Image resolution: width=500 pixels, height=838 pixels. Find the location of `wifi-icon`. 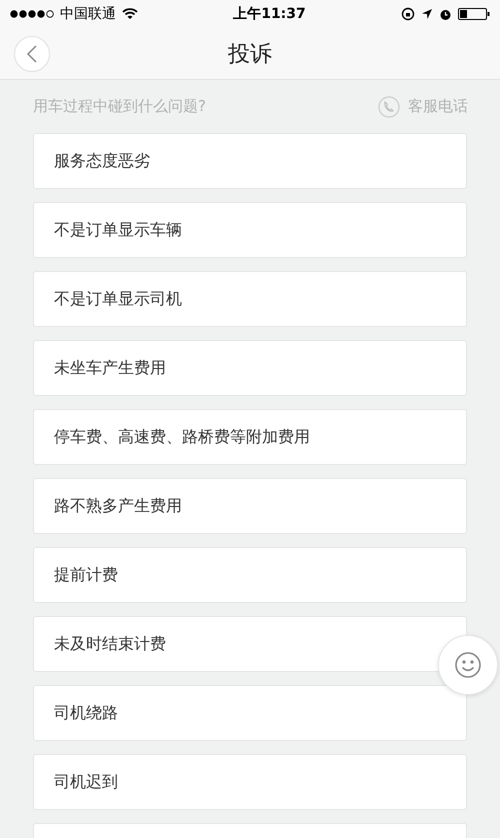

wifi-icon is located at coordinates (130, 14).